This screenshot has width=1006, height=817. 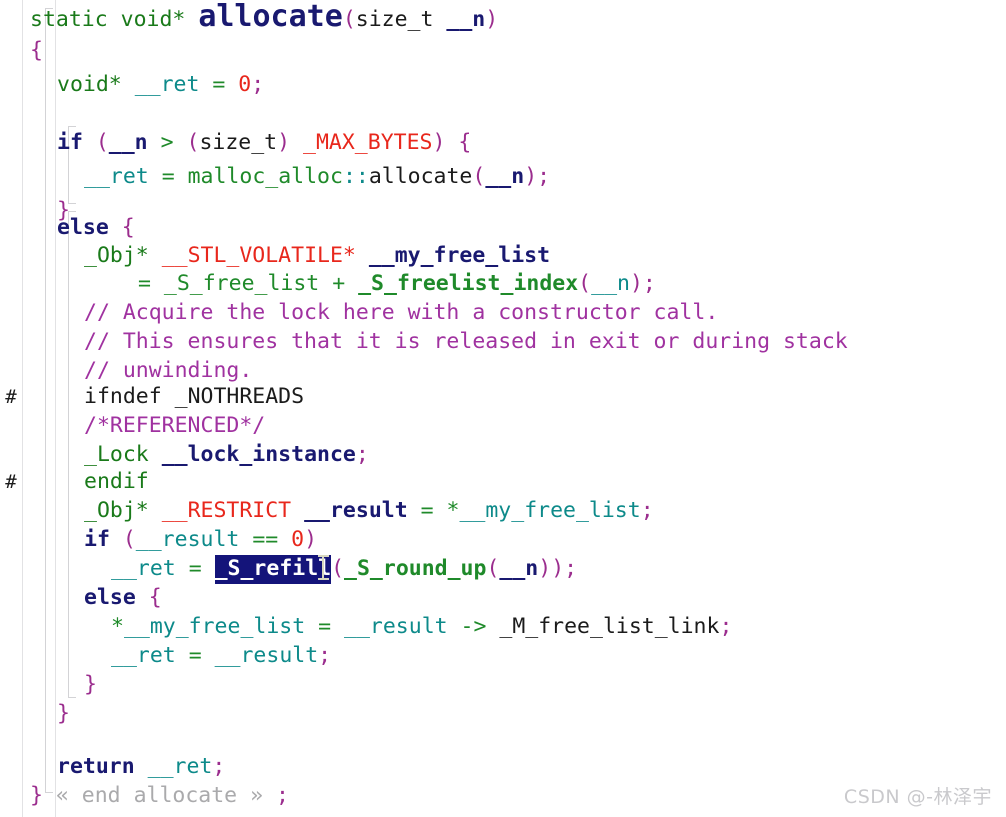 I want to click on token-return: return, so click(x=96, y=766).